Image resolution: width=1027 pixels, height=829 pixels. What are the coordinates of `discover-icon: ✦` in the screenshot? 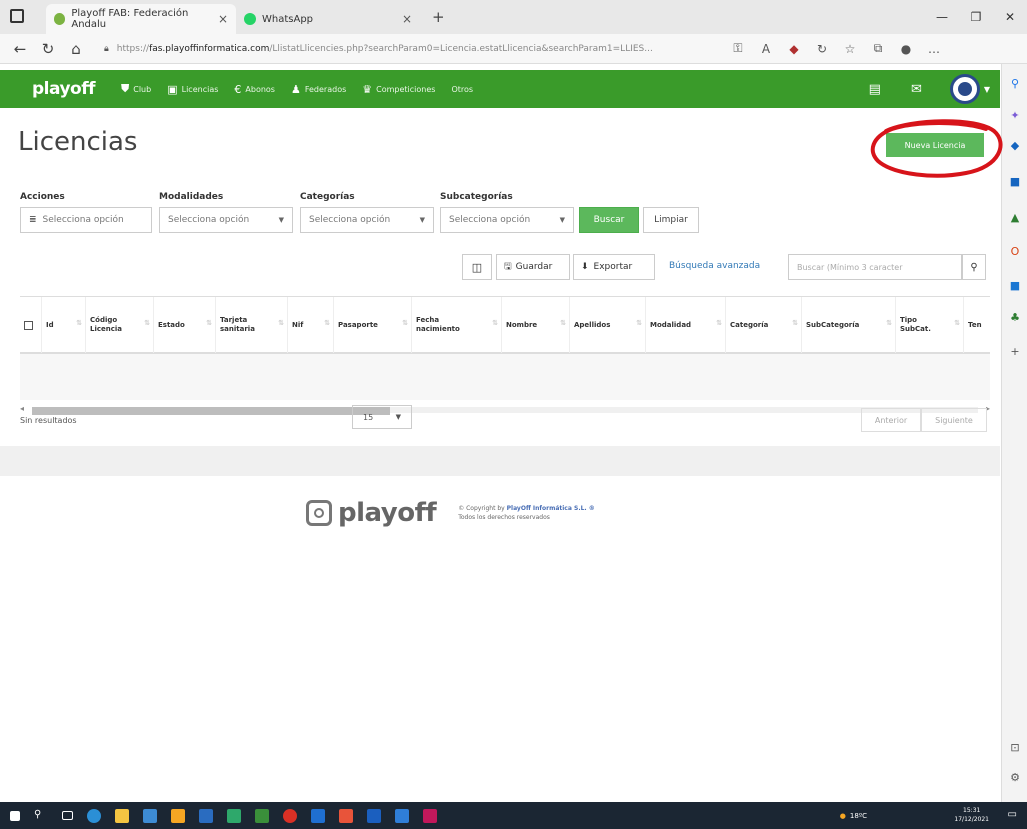 It's located at (1015, 115).